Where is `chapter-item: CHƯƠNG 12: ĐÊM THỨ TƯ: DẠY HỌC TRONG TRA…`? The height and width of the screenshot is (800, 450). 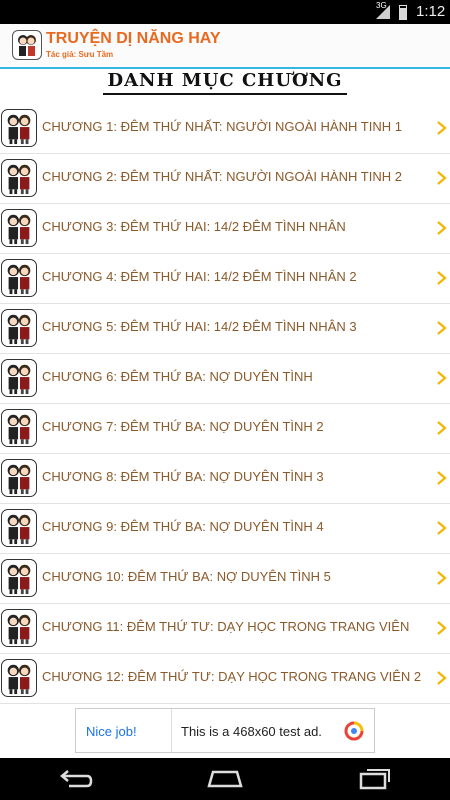
chapter-item: CHƯƠNG 12: ĐÊM THỨ TƯ: DẠY HỌC TRONG TRA… is located at coordinates (225, 679).